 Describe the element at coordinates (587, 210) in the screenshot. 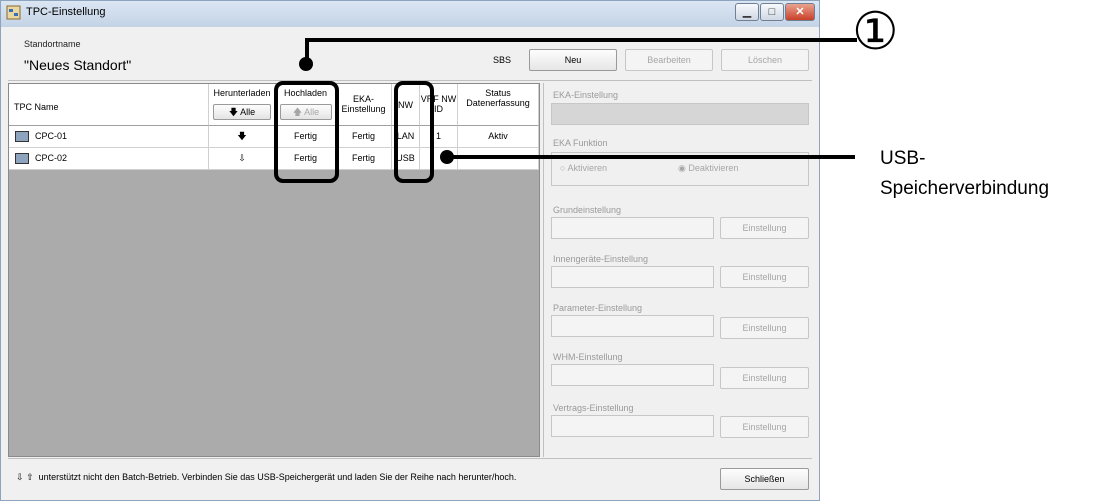

I see `basic-setting-label: Grundeinstellung` at that location.